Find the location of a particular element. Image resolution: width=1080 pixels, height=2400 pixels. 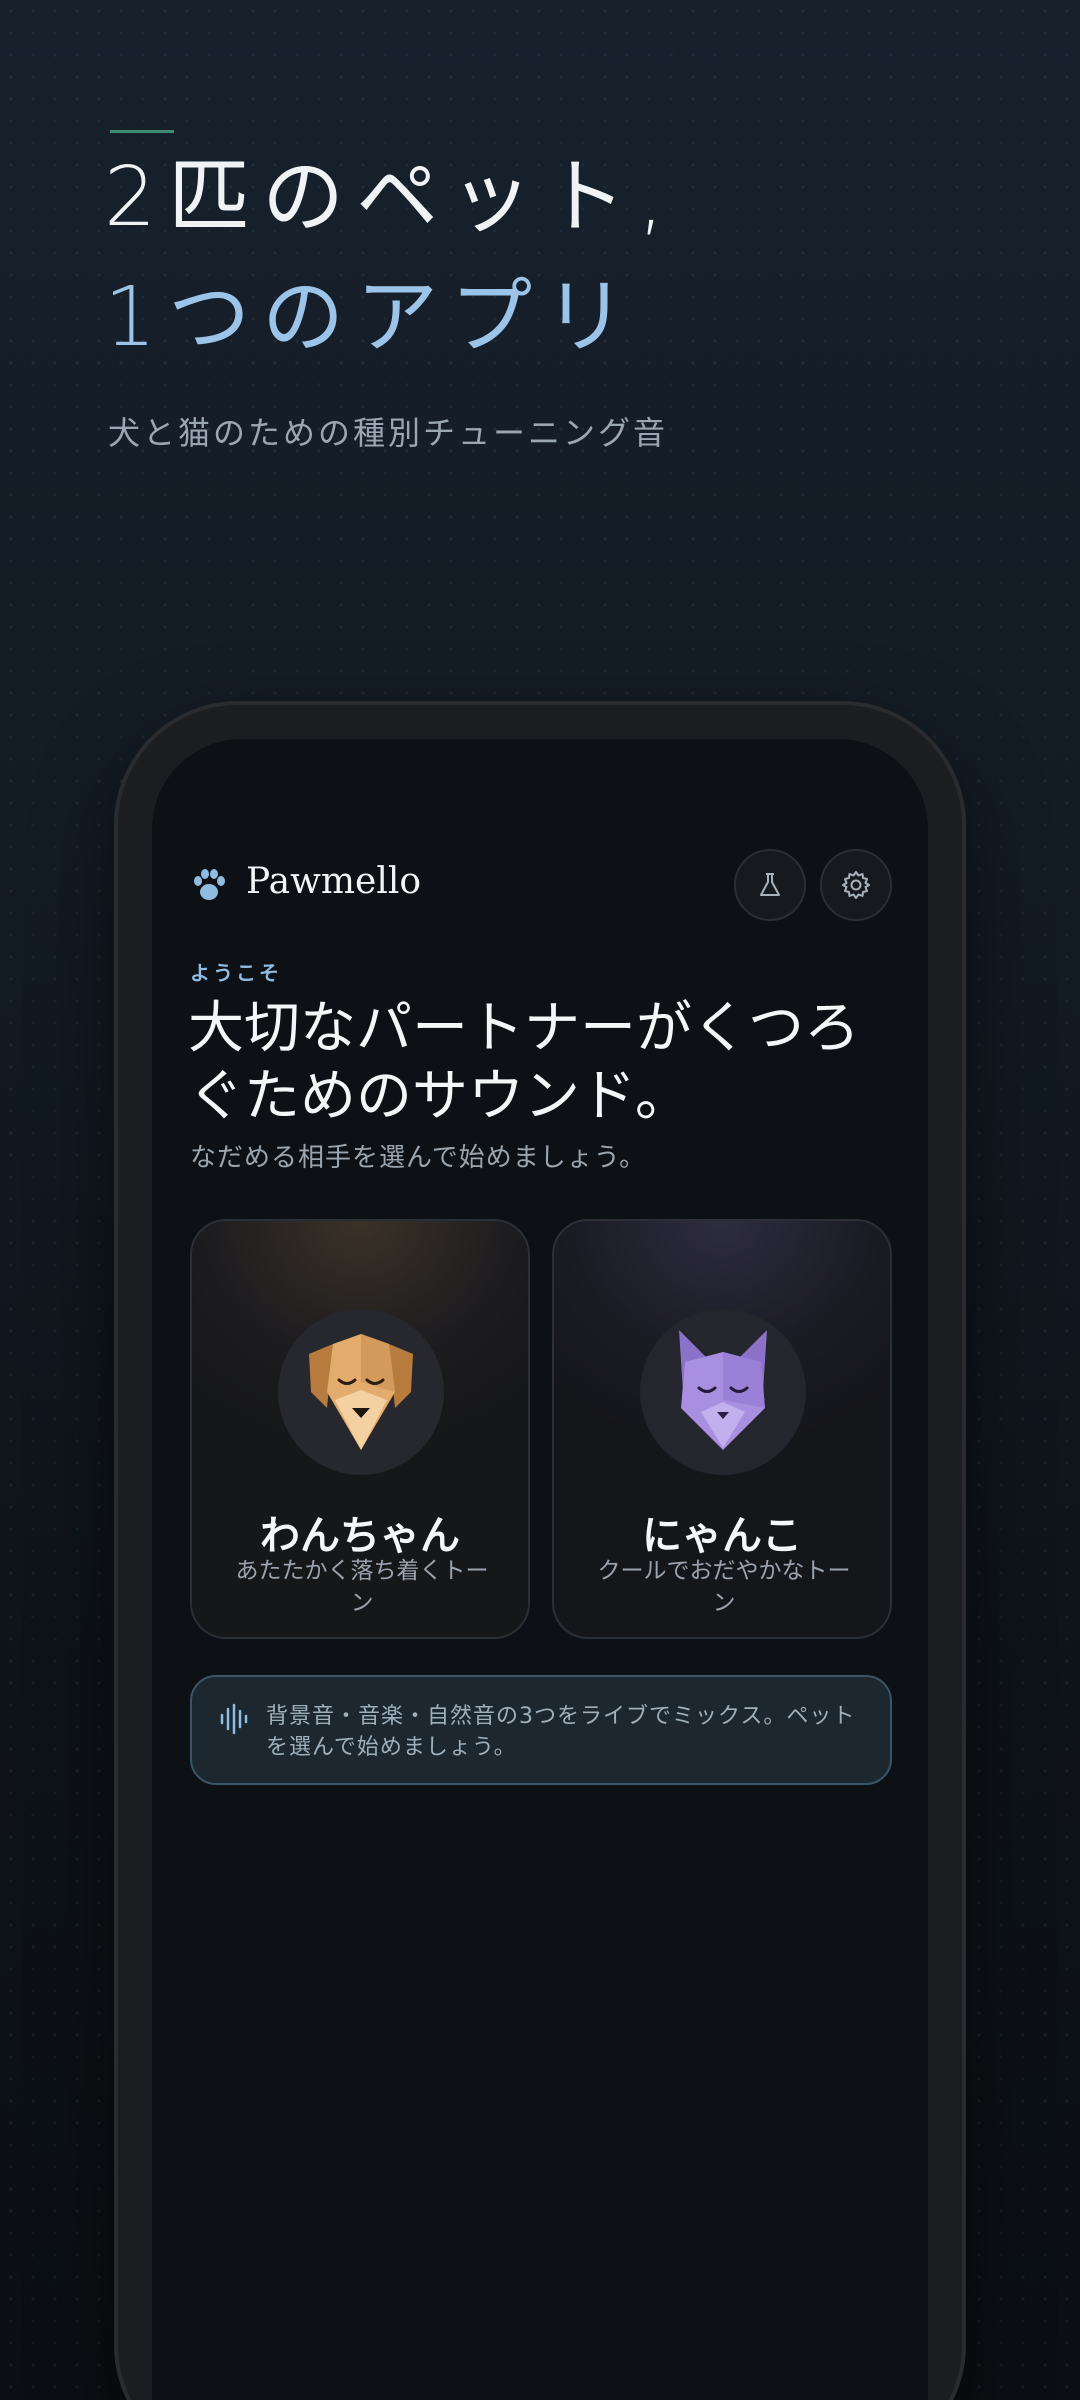

info-banner-text: 背景音・音楽・自然音の3つをライブでミックス。ペットを選んで始めましょう。 is located at coordinates (561, 1732).